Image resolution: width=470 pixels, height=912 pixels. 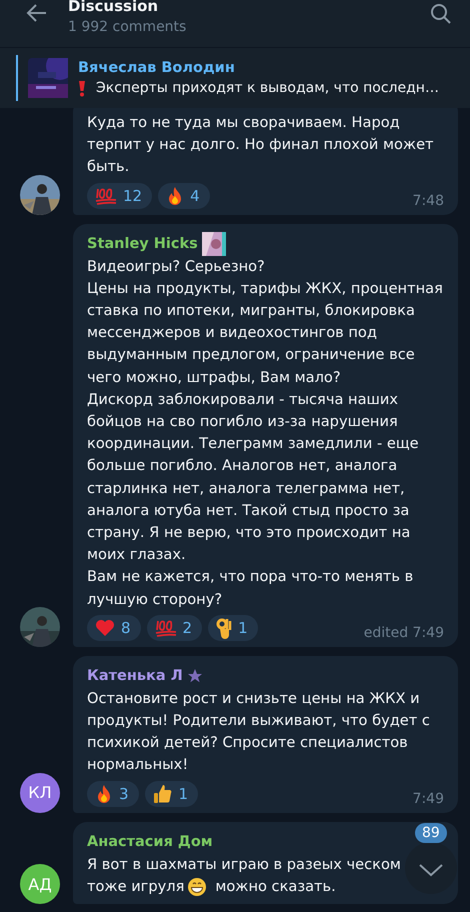 I want to click on grinning-face-icon, so click(x=197, y=886).